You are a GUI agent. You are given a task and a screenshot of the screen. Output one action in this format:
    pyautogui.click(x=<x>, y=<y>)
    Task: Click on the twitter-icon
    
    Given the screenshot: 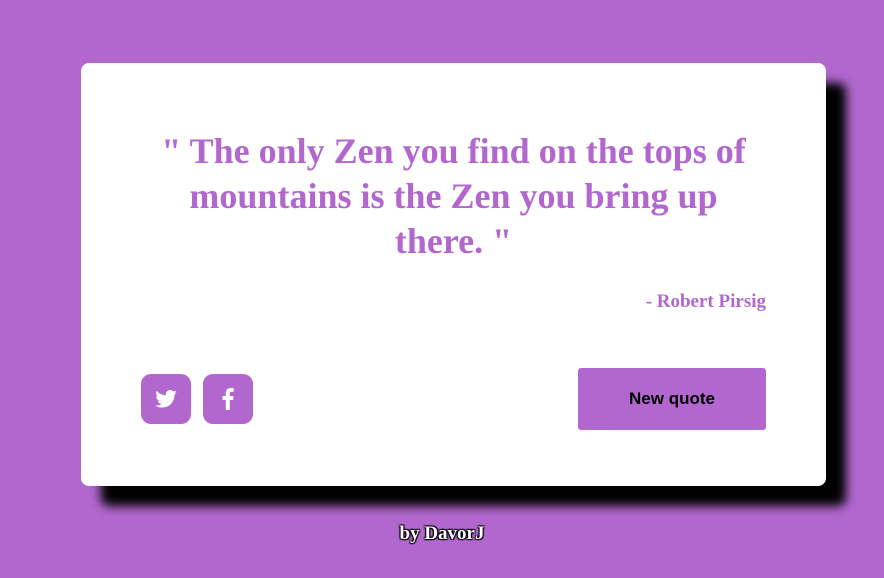 What is the action you would take?
    pyautogui.click(x=166, y=399)
    